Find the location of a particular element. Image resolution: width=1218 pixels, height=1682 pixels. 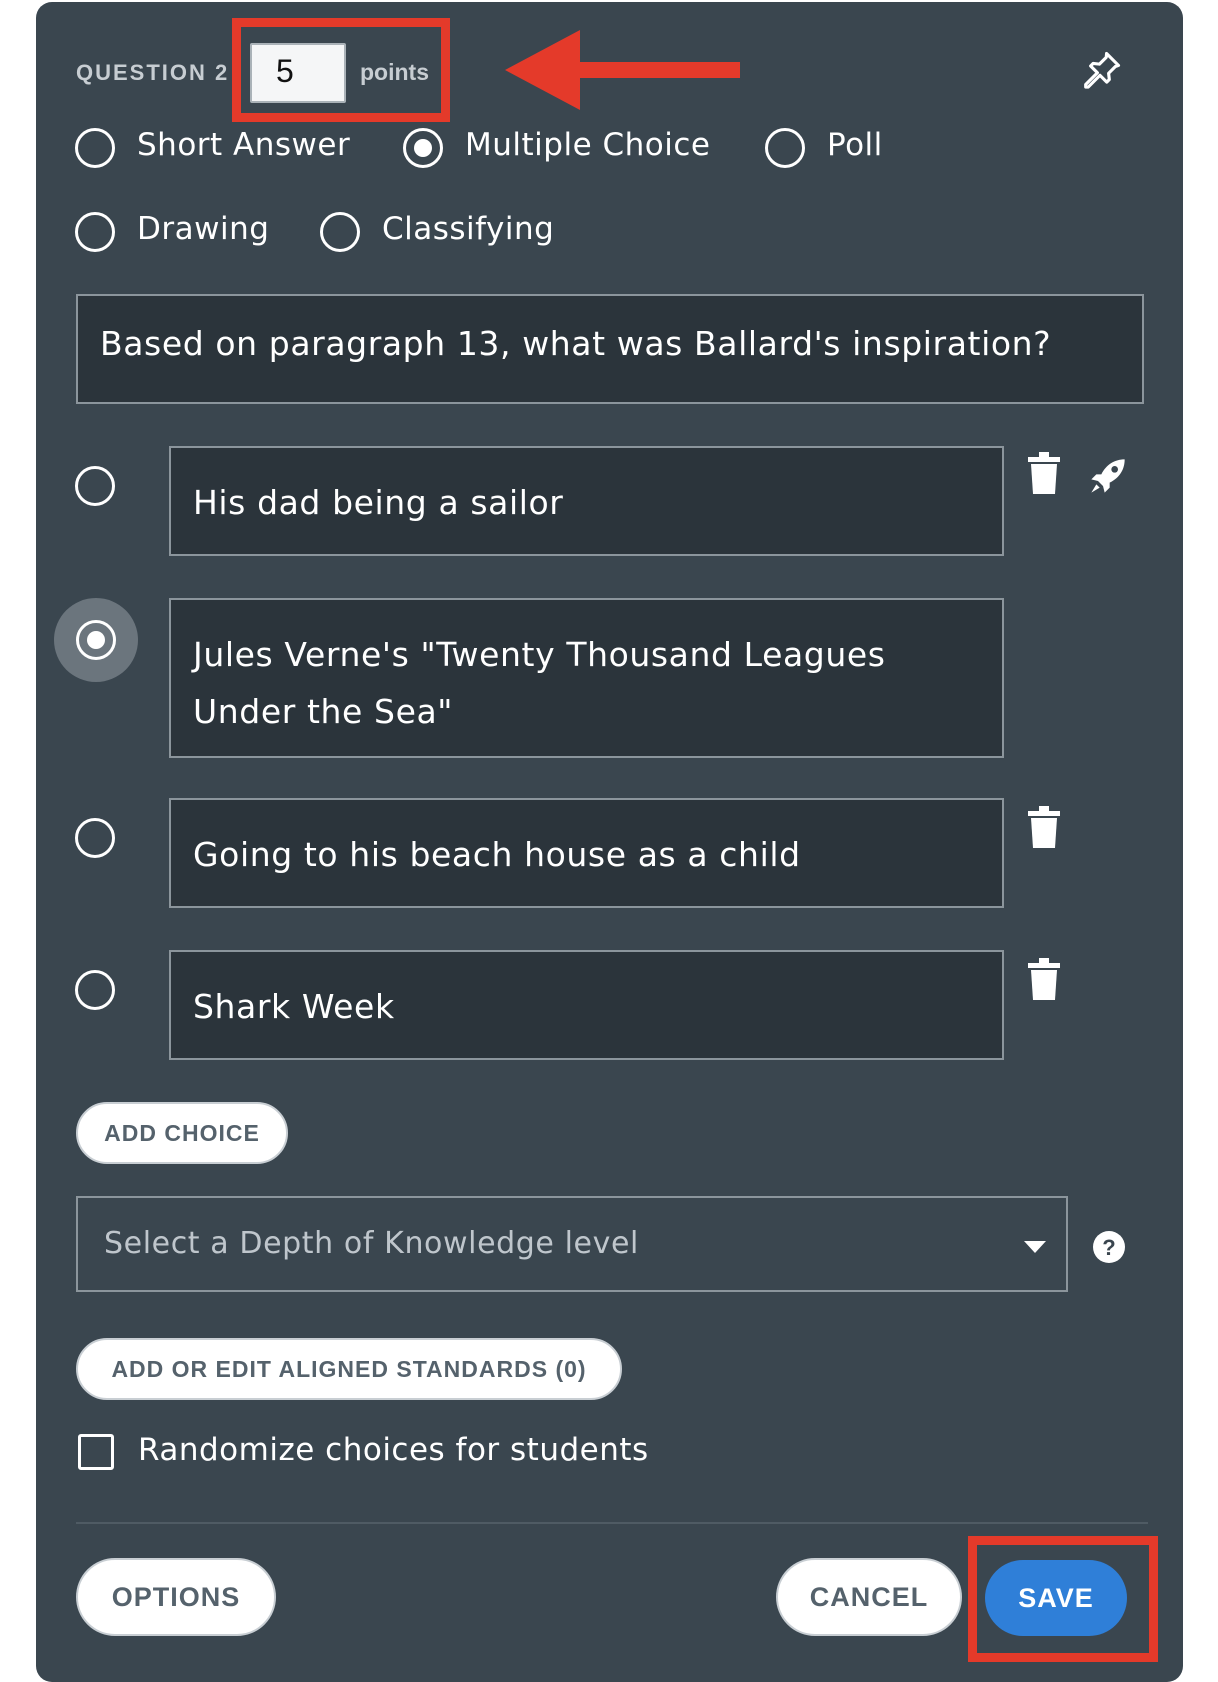

add-choice-button: ADD CHOICE is located at coordinates (182, 1133).